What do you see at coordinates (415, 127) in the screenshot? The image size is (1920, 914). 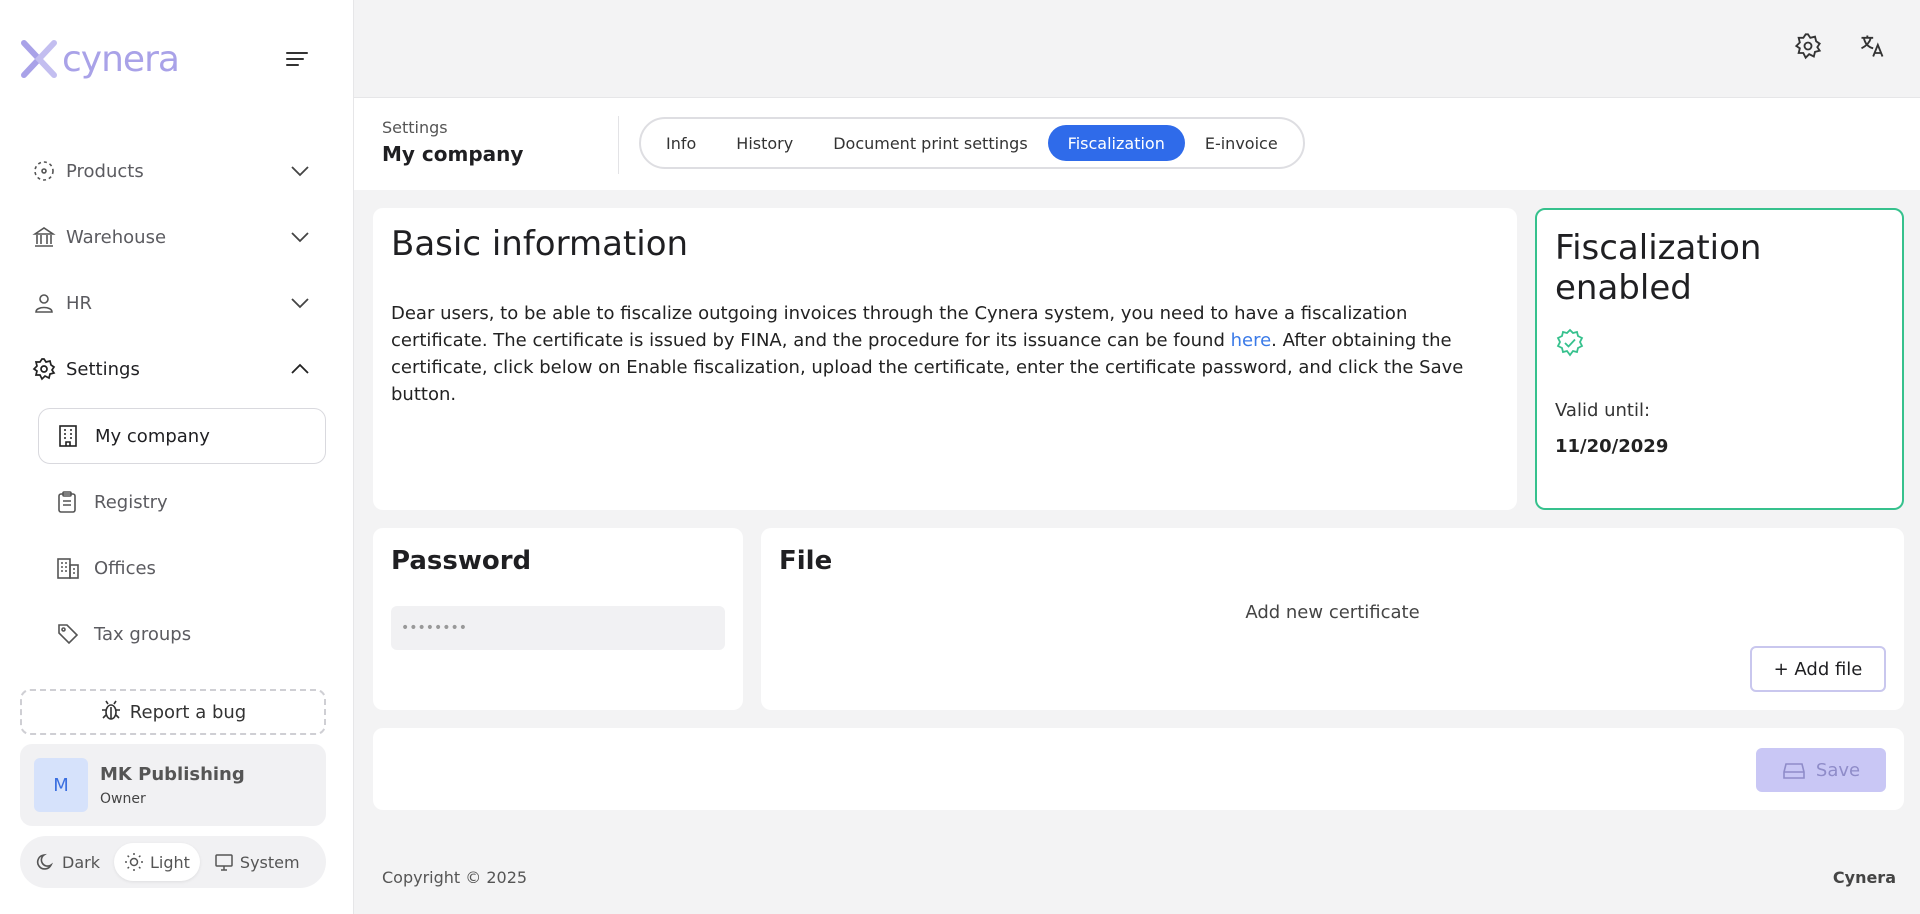 I see `breadcrumb: Settings` at bounding box center [415, 127].